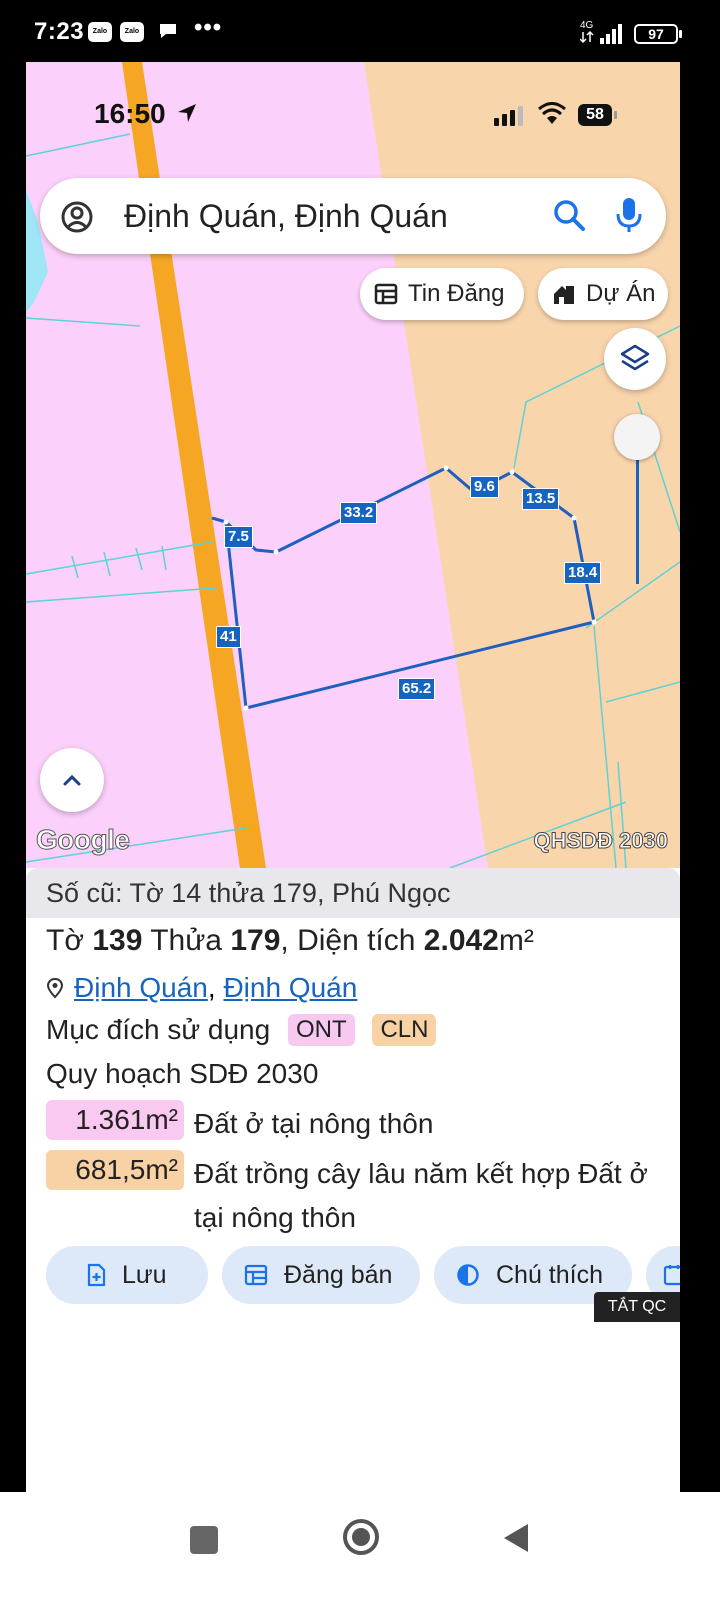 Image resolution: width=720 pixels, height=1600 pixels. Describe the element at coordinates (187, 113) in the screenshot. I see `location-arrow-icon` at that location.